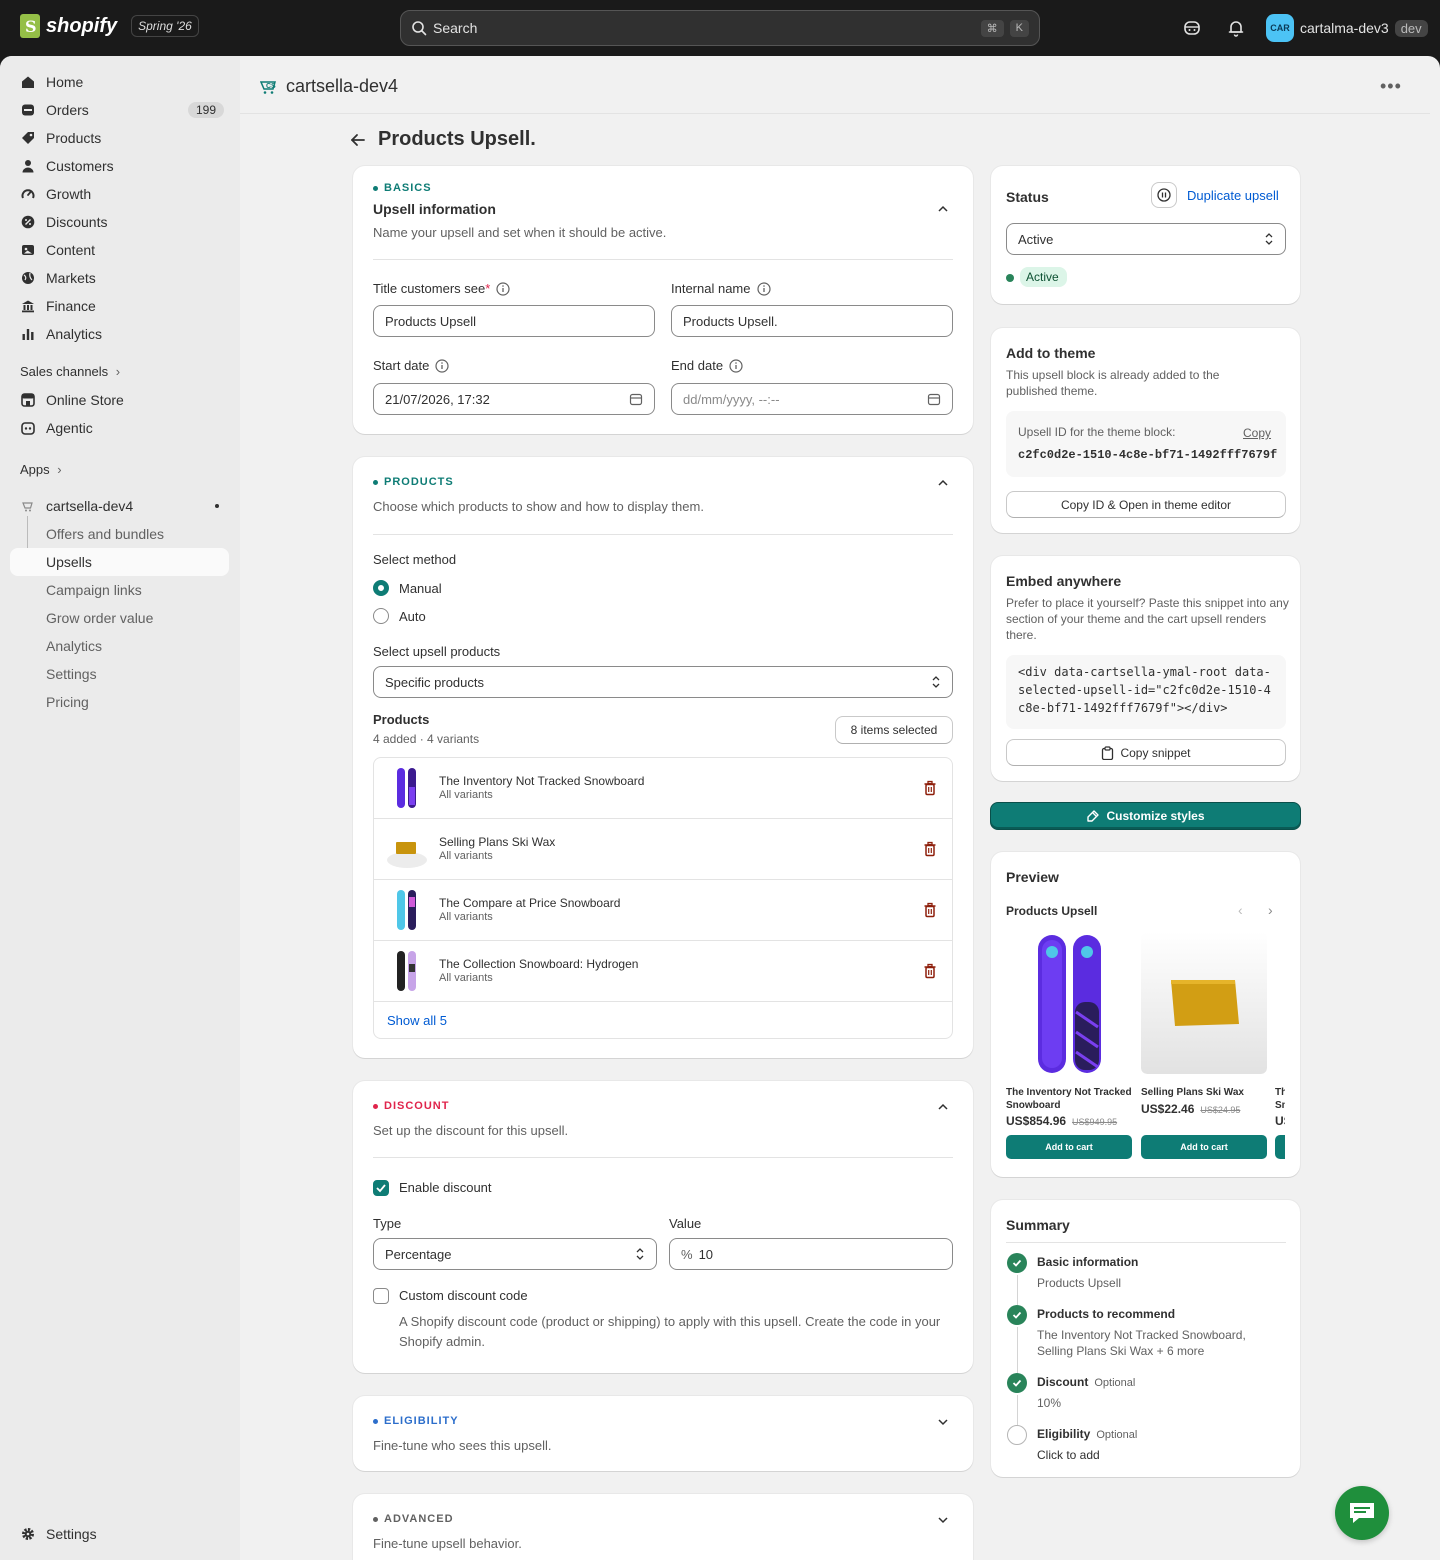  I want to click on sidebar-sub-pricing: Pricing, so click(119, 702).